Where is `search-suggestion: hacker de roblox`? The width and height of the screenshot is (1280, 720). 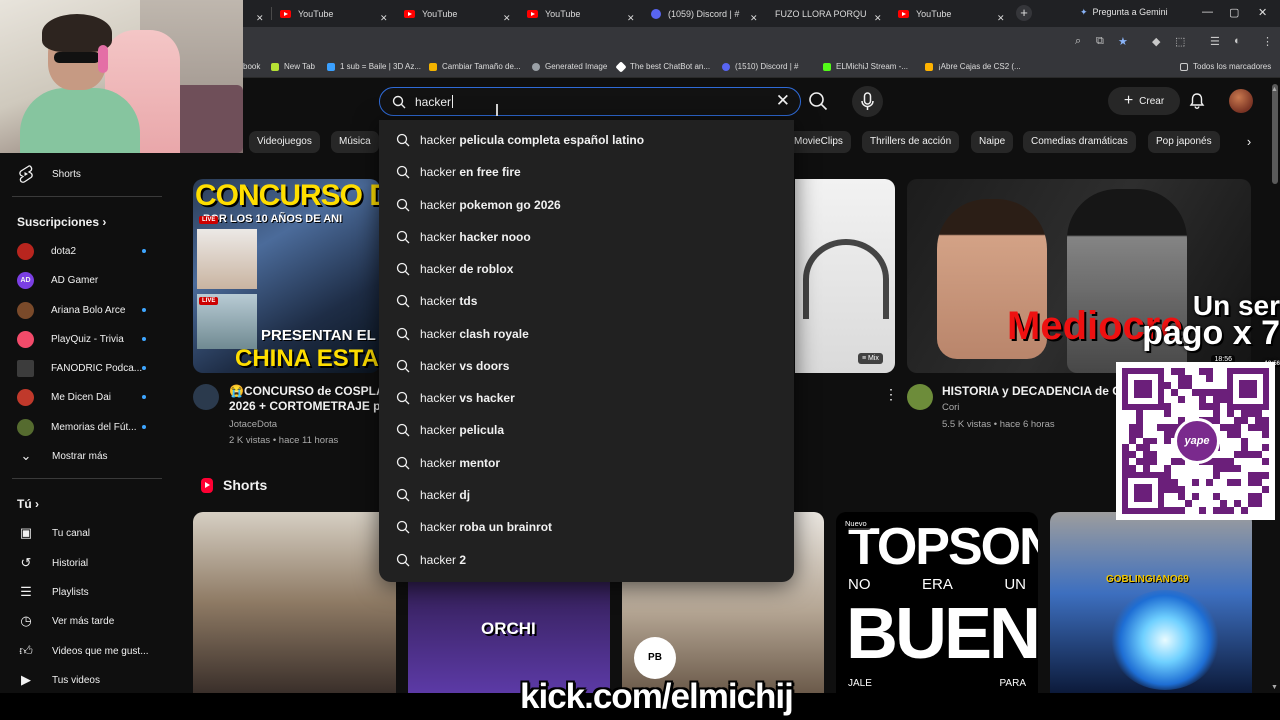 search-suggestion: hacker de roblox is located at coordinates (586, 269).